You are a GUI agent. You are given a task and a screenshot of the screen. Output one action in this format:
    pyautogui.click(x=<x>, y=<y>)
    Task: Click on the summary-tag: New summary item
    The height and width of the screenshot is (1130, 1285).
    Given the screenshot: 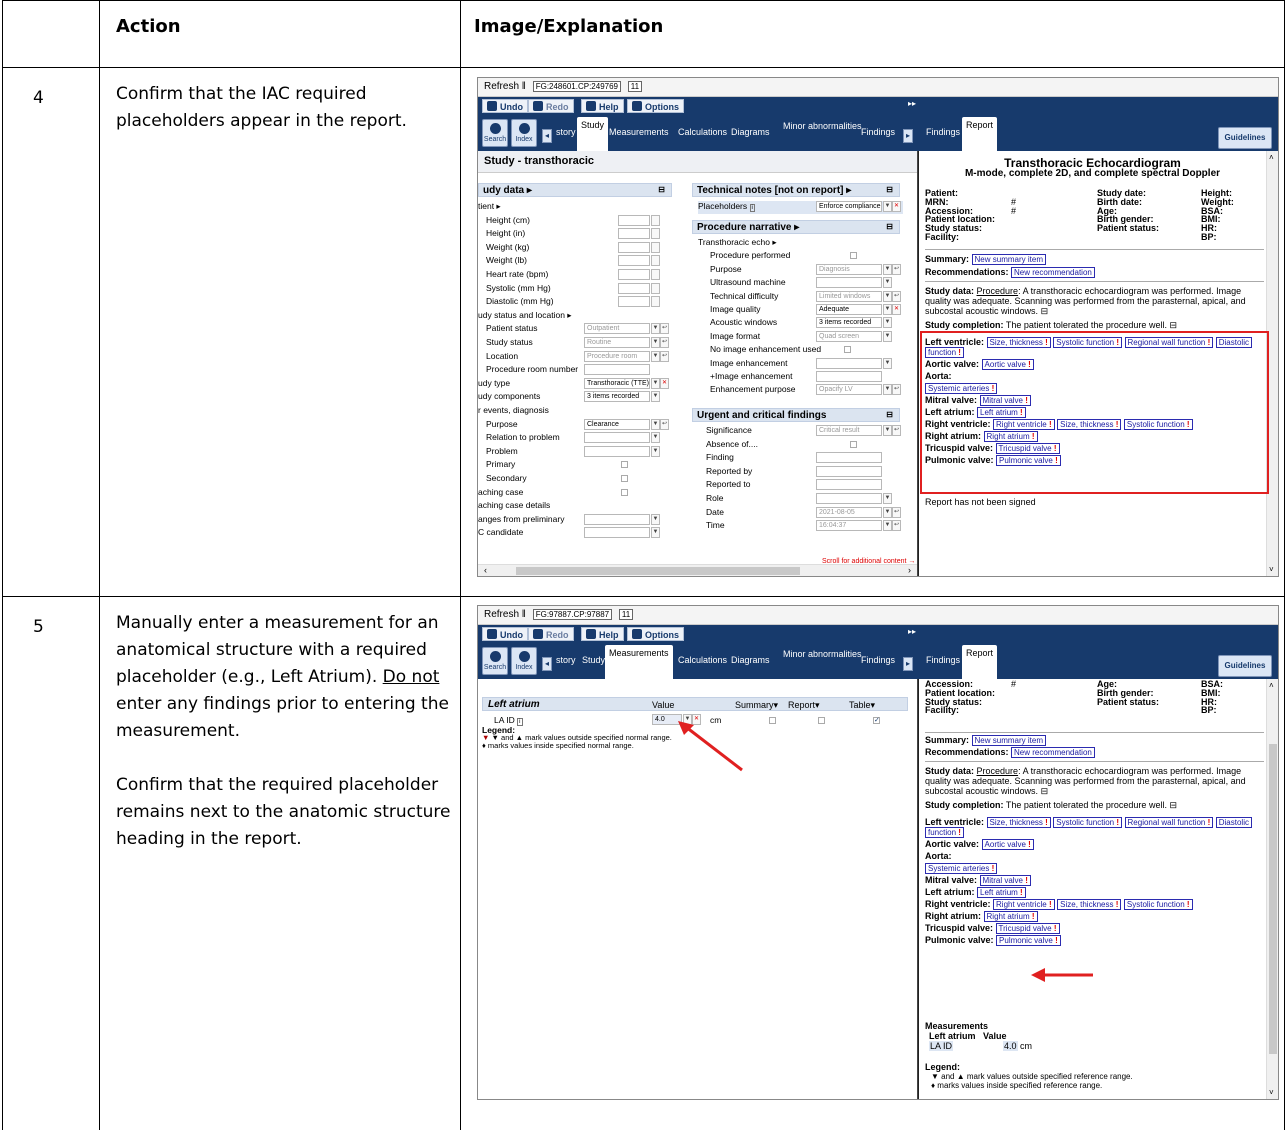 What is the action you would take?
    pyautogui.click(x=1008, y=259)
    